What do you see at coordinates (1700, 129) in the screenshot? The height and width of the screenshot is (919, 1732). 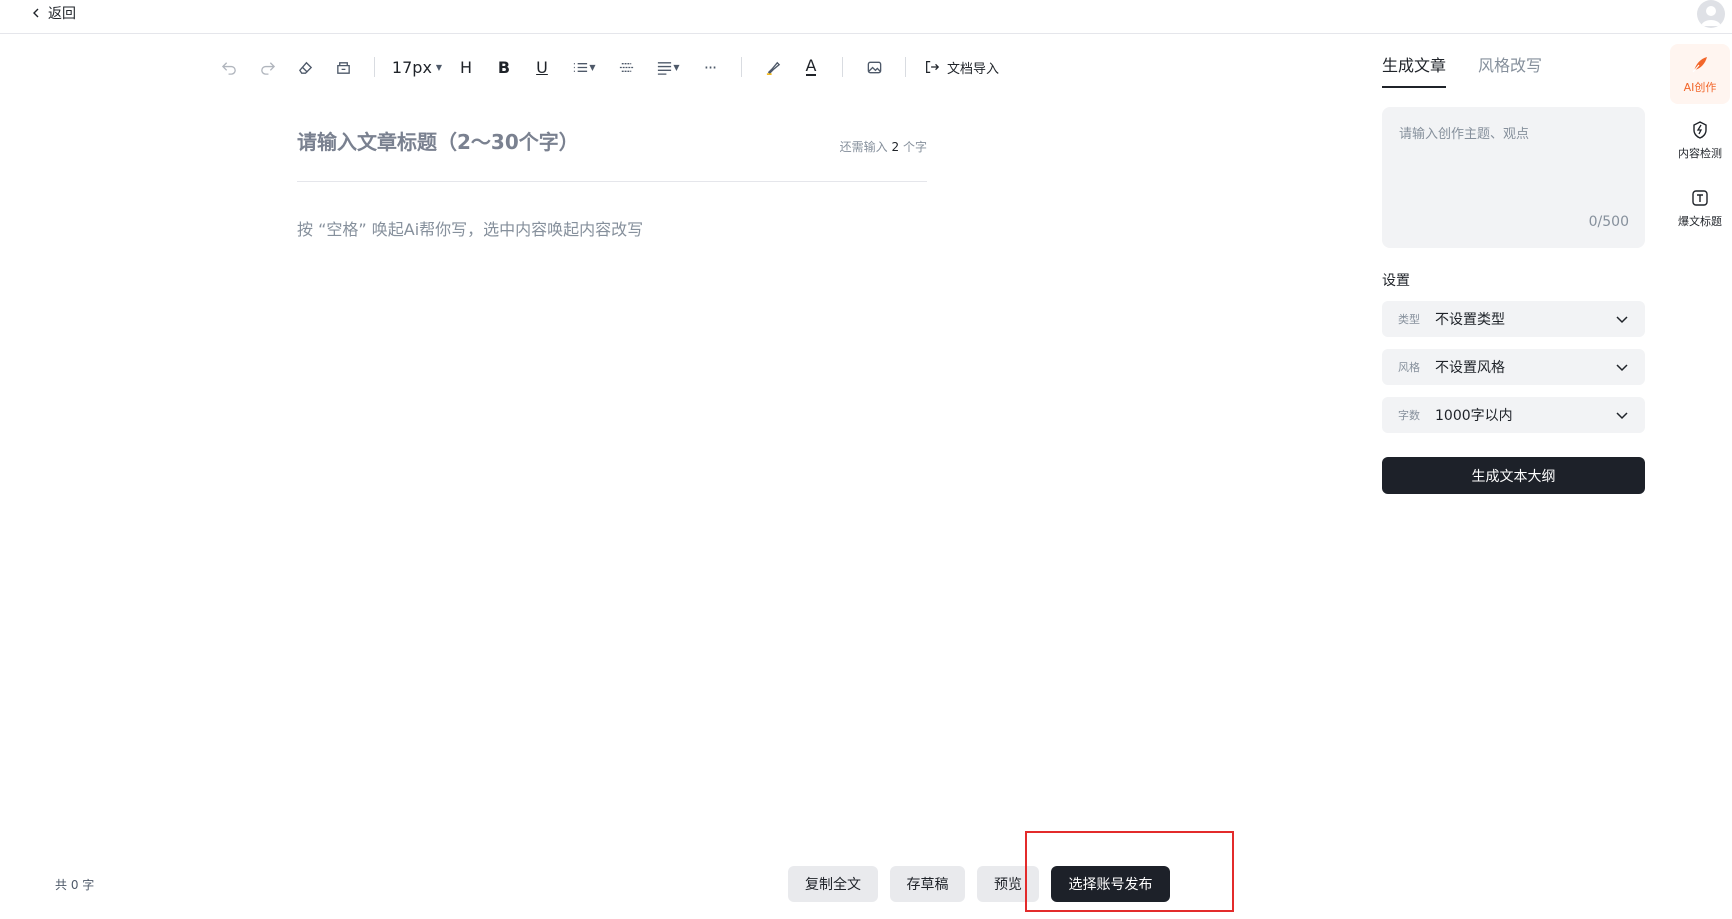 I see `shield-bolt-icon` at bounding box center [1700, 129].